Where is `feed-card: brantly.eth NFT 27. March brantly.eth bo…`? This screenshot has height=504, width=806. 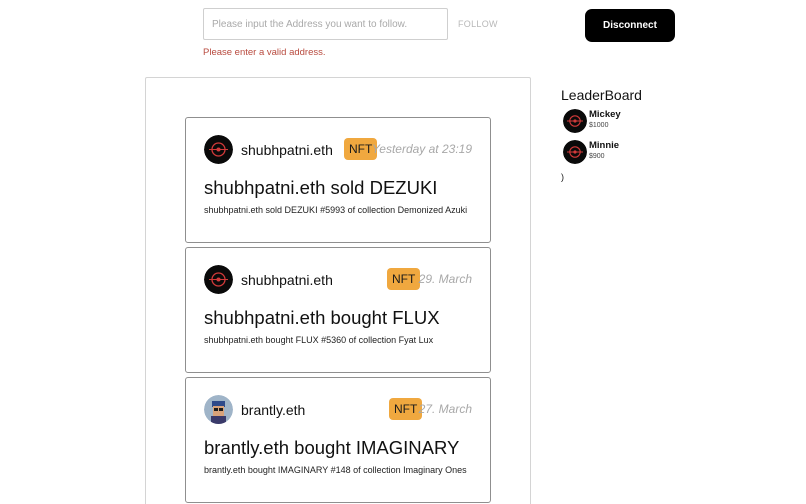 feed-card: brantly.eth NFT 27. March brantly.eth bo… is located at coordinates (338, 440).